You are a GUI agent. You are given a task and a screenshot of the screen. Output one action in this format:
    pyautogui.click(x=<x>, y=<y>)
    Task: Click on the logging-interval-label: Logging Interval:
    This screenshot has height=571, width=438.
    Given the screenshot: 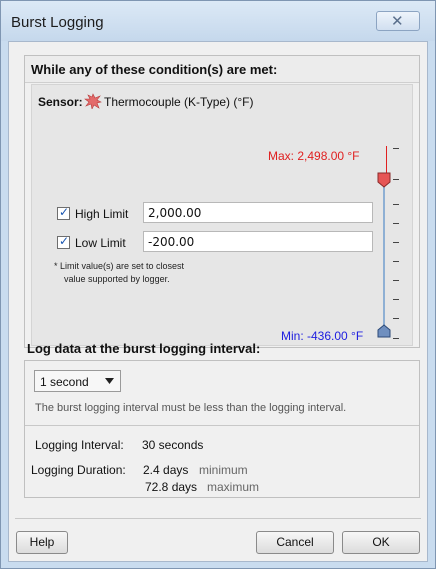 What is the action you would take?
    pyautogui.click(x=79, y=445)
    